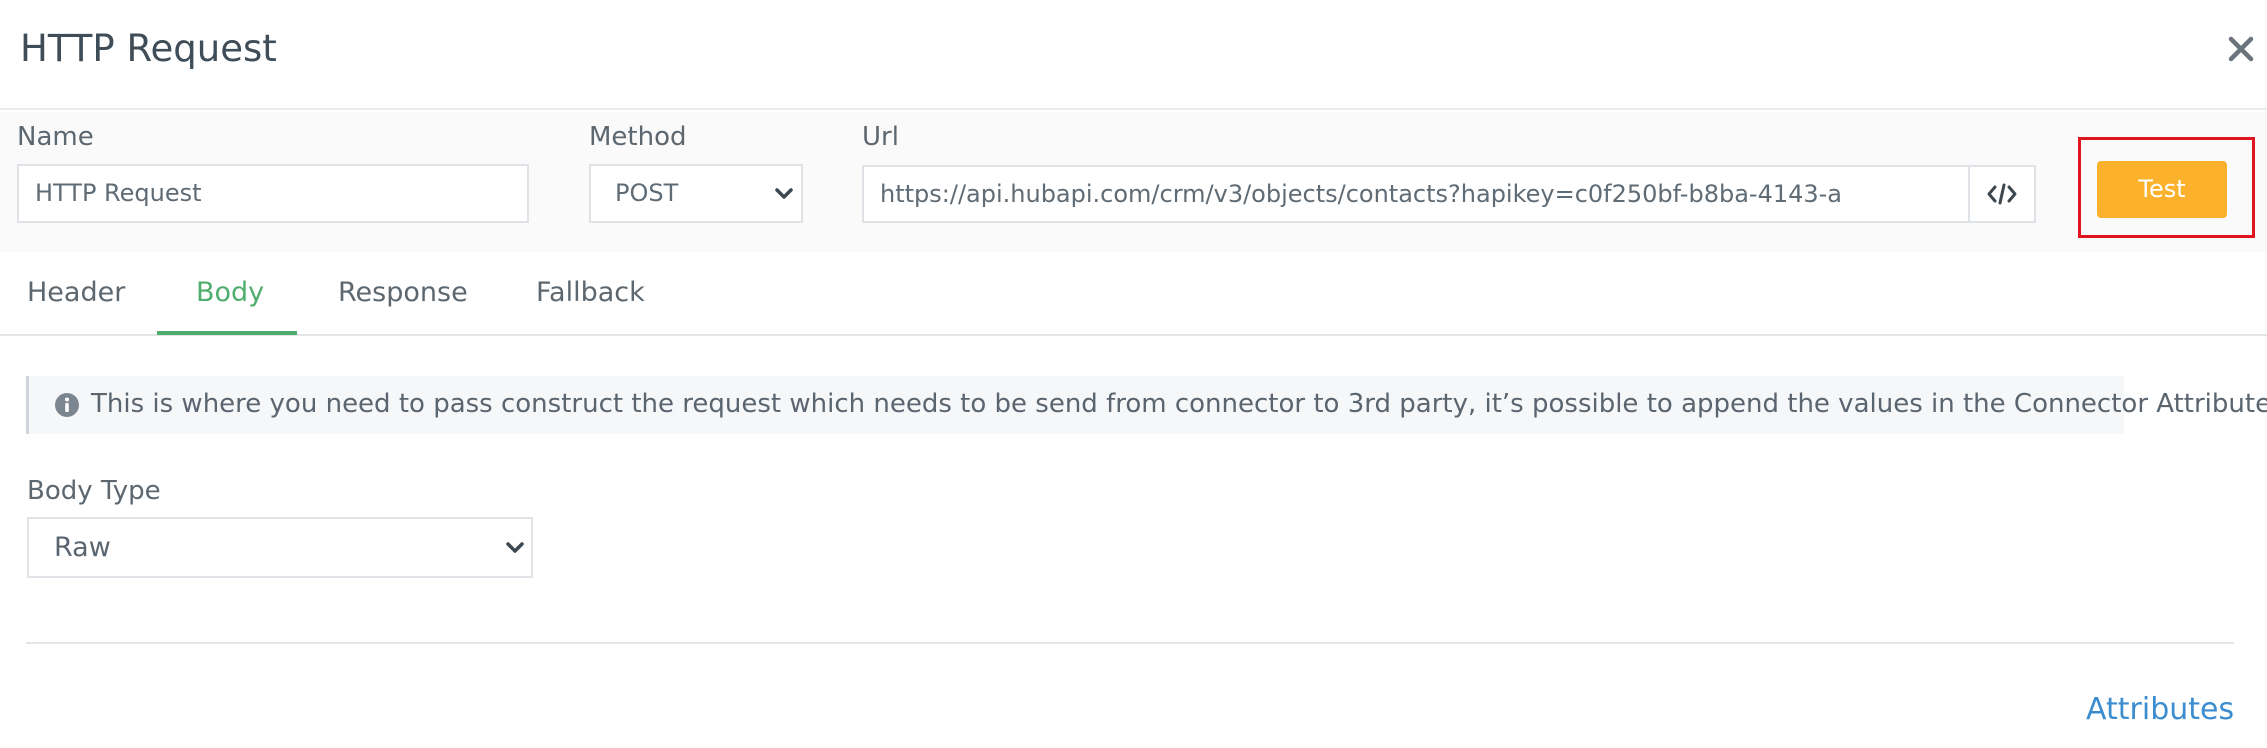  What do you see at coordinates (515, 547) in the screenshot?
I see `body-type-chevron-down-icon` at bounding box center [515, 547].